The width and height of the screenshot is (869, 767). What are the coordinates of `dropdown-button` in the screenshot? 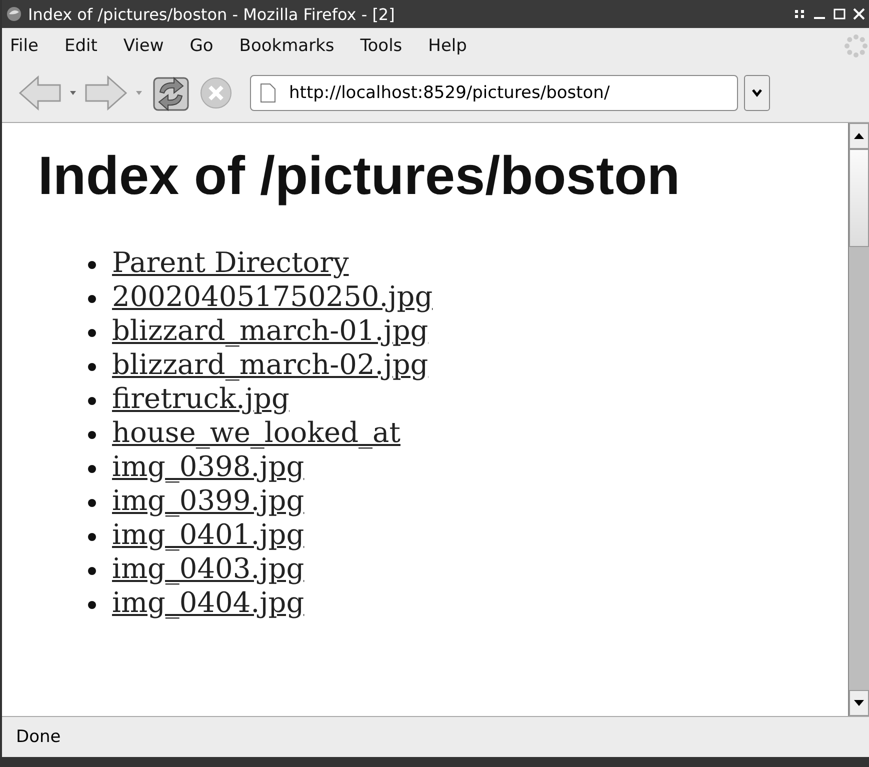 It's located at (757, 93).